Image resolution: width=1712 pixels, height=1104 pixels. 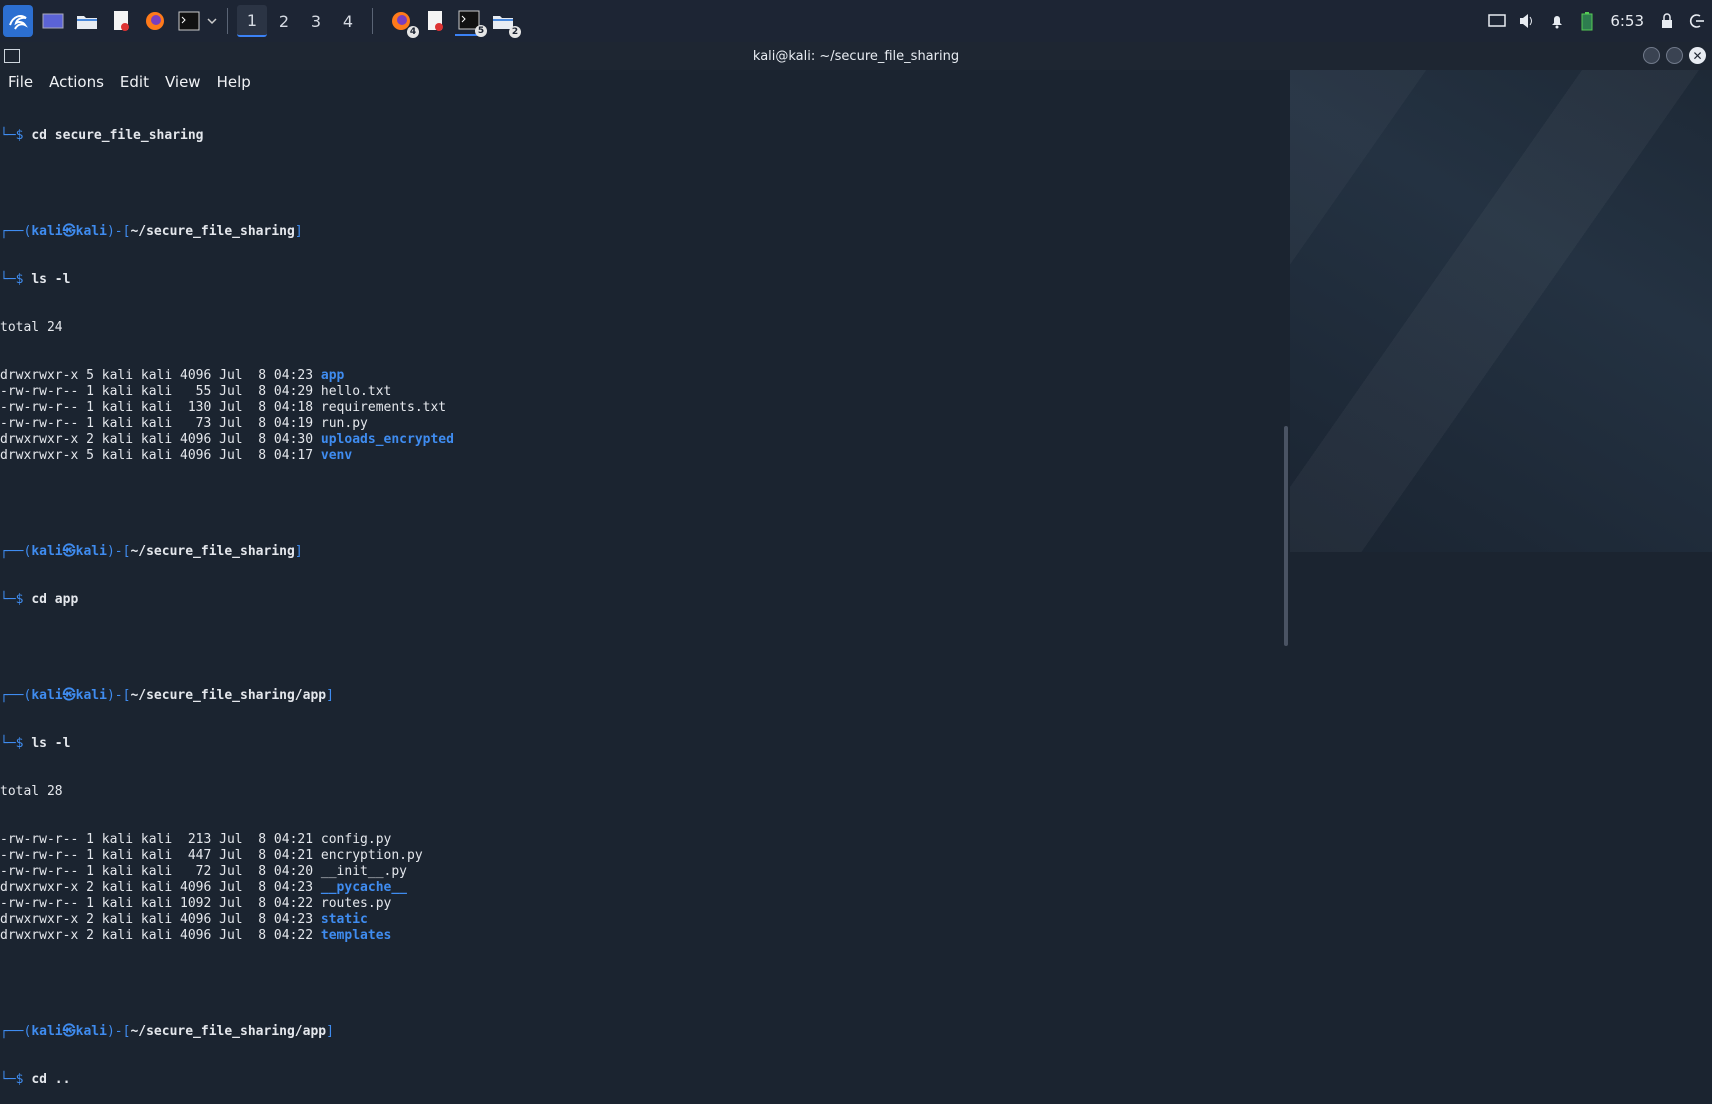 I want to click on desktop-wallpaper, so click(x=1501, y=297).